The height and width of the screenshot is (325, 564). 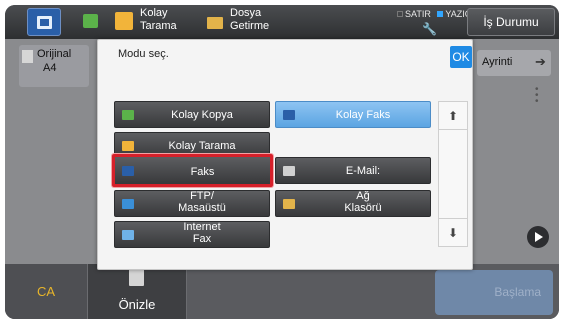 I want to click on mode-label: Kolay Tarama, so click(x=202, y=146).